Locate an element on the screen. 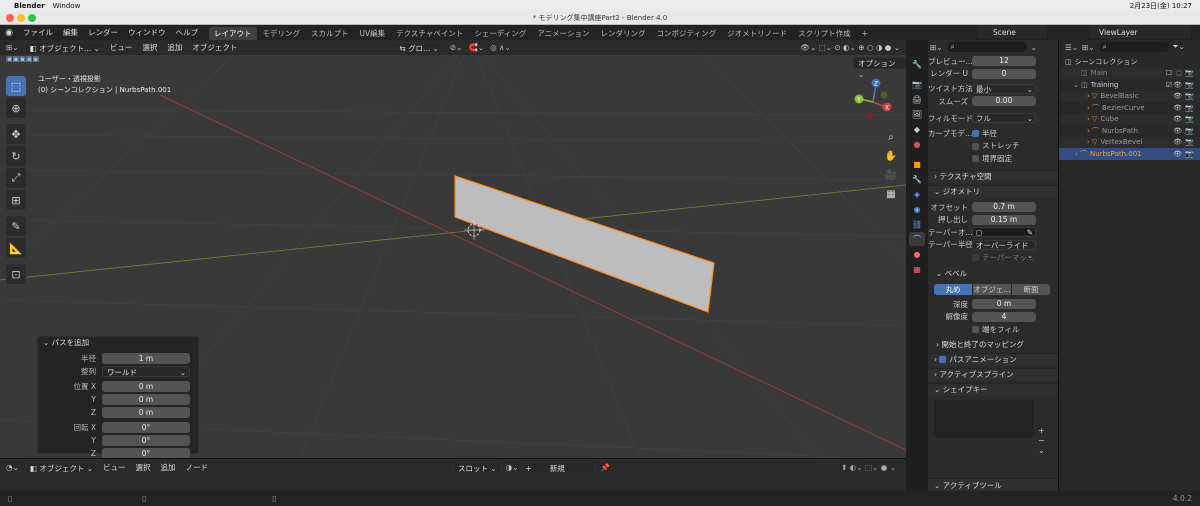 This screenshot has width=1200, height=506. op-align-dropdown: ワールド ⌄ is located at coordinates (146, 371).